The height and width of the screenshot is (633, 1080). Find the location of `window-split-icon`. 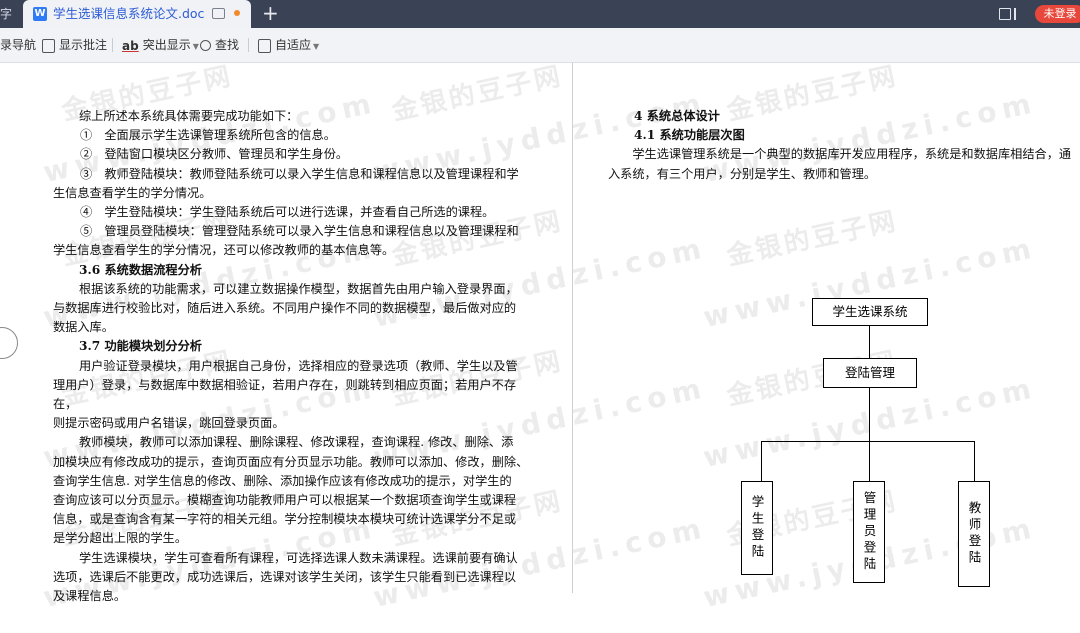

window-split-icon is located at coordinates (1015, 14).